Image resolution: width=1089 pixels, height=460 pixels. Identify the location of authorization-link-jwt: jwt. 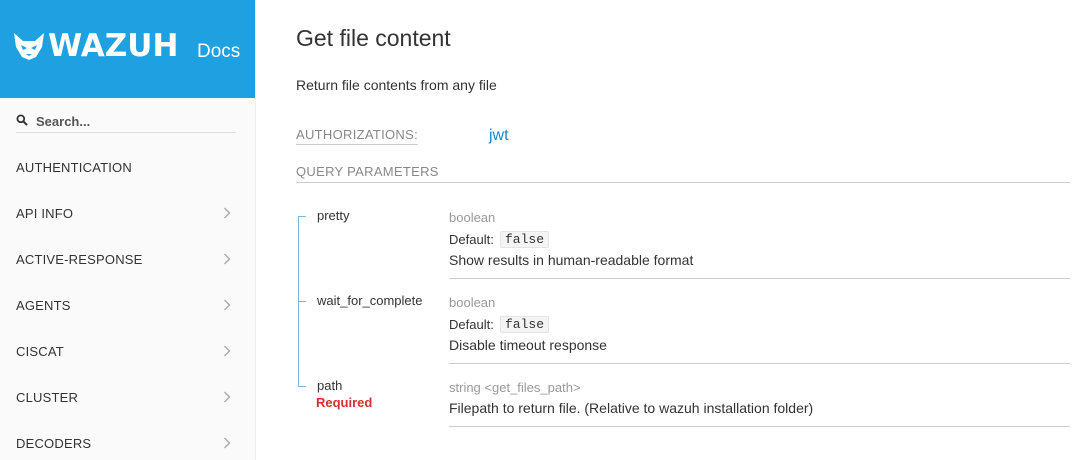
(499, 136).